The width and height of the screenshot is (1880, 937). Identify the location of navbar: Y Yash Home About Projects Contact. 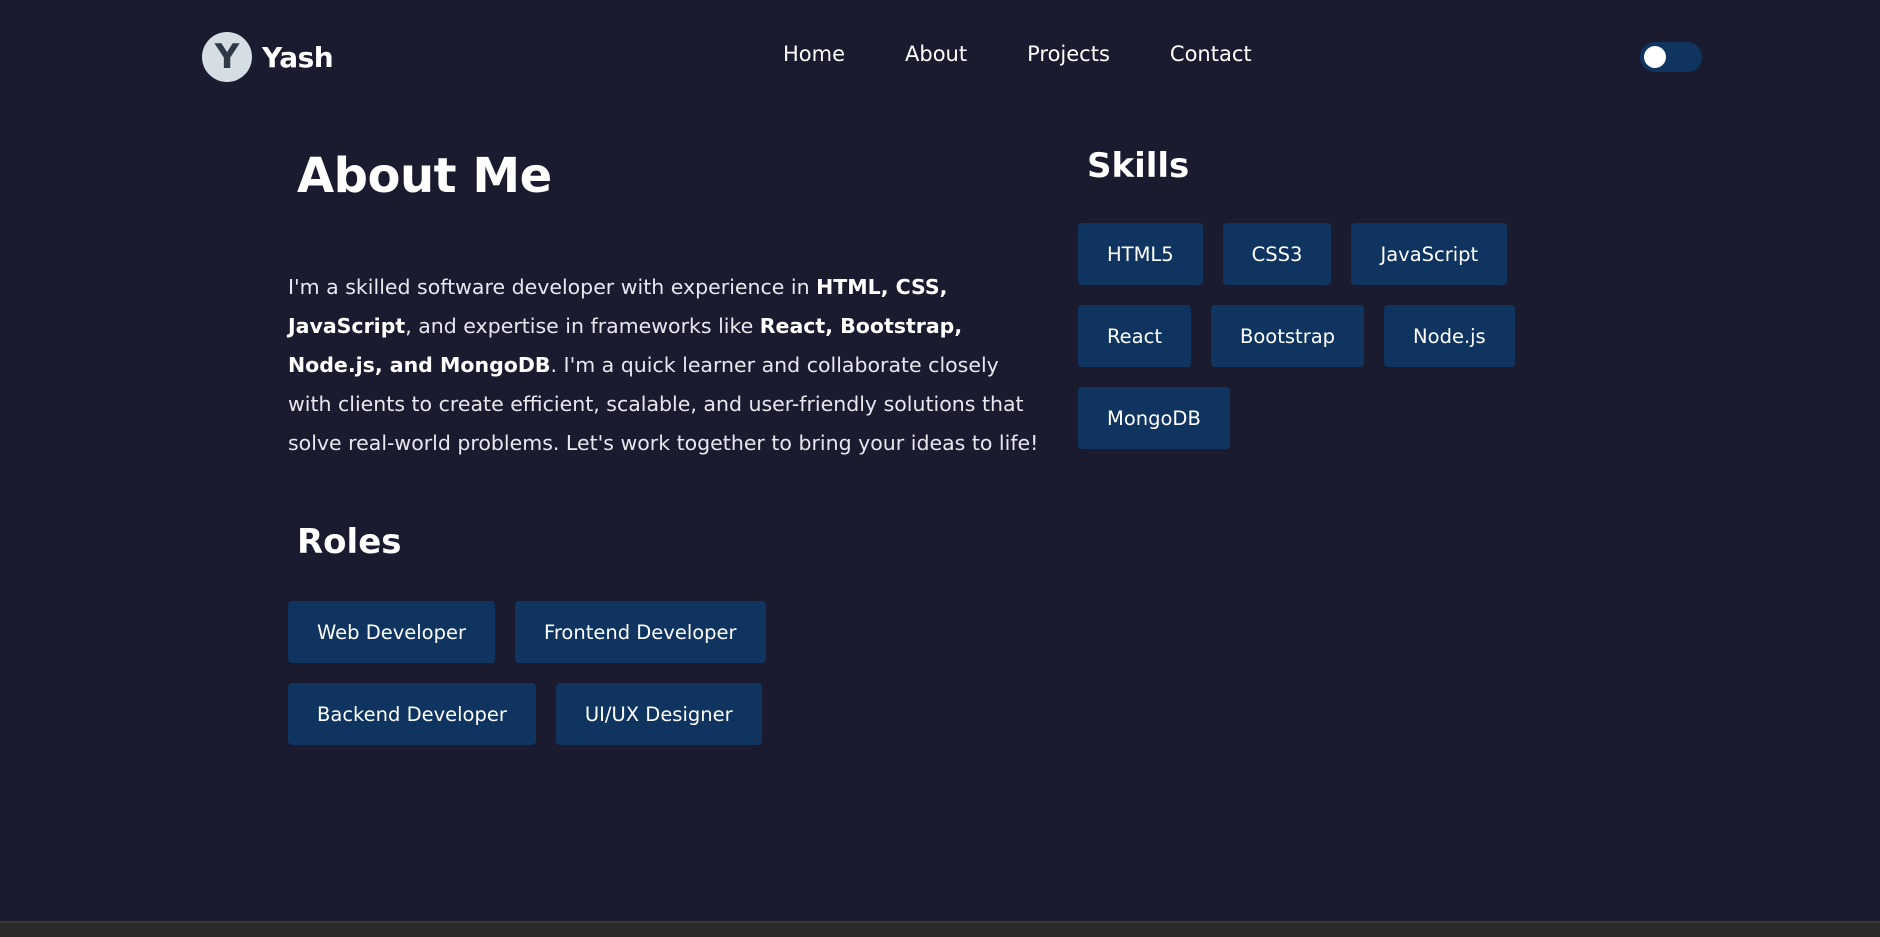
(940, 57).